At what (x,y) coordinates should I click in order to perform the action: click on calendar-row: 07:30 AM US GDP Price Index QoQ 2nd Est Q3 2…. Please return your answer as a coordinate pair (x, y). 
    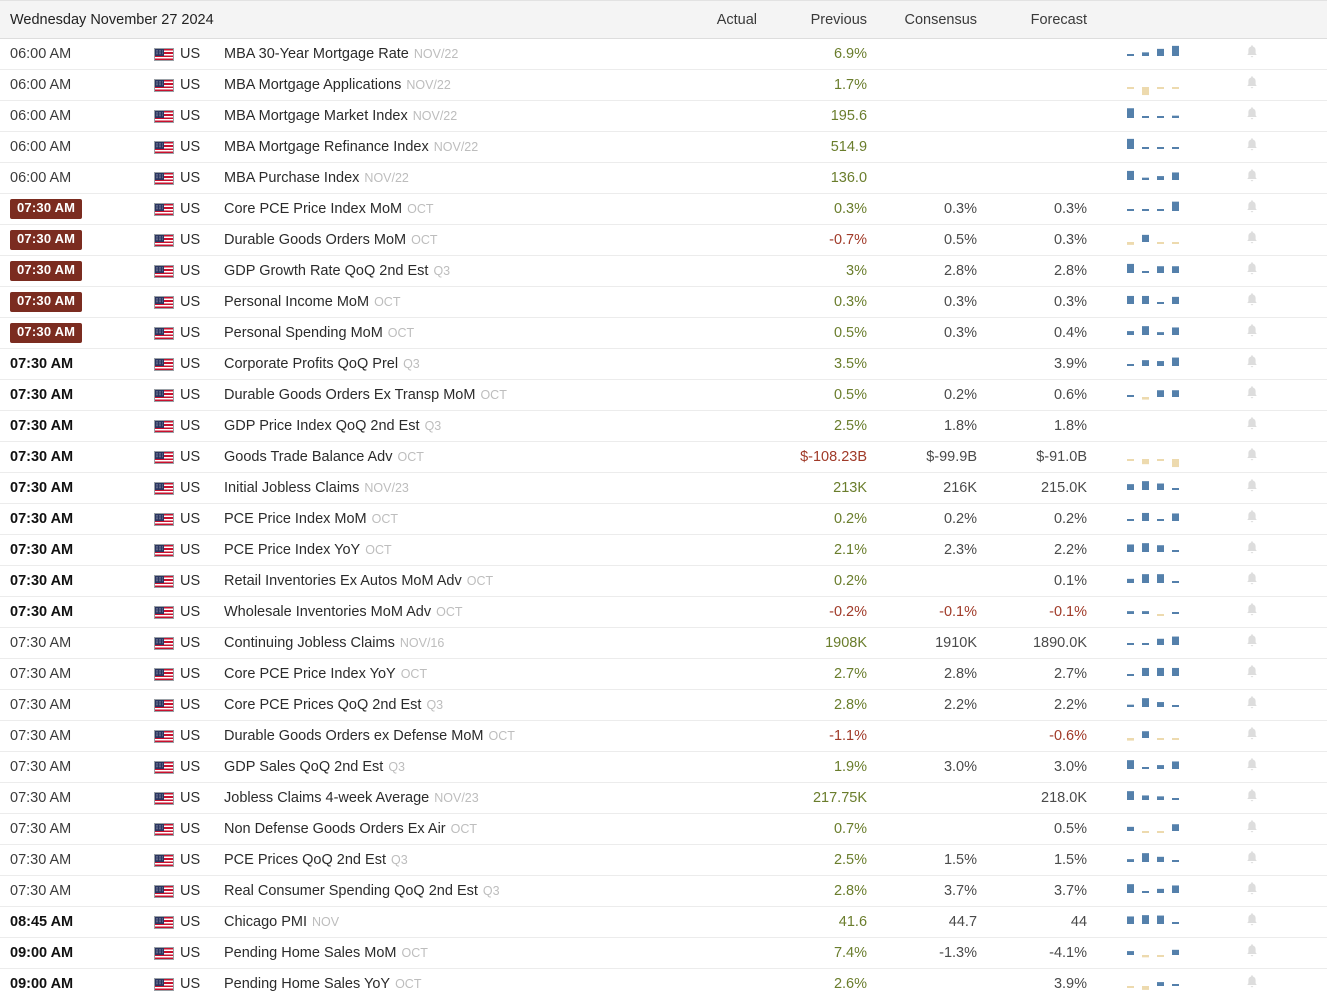
    Looking at the image, I should click on (663, 426).